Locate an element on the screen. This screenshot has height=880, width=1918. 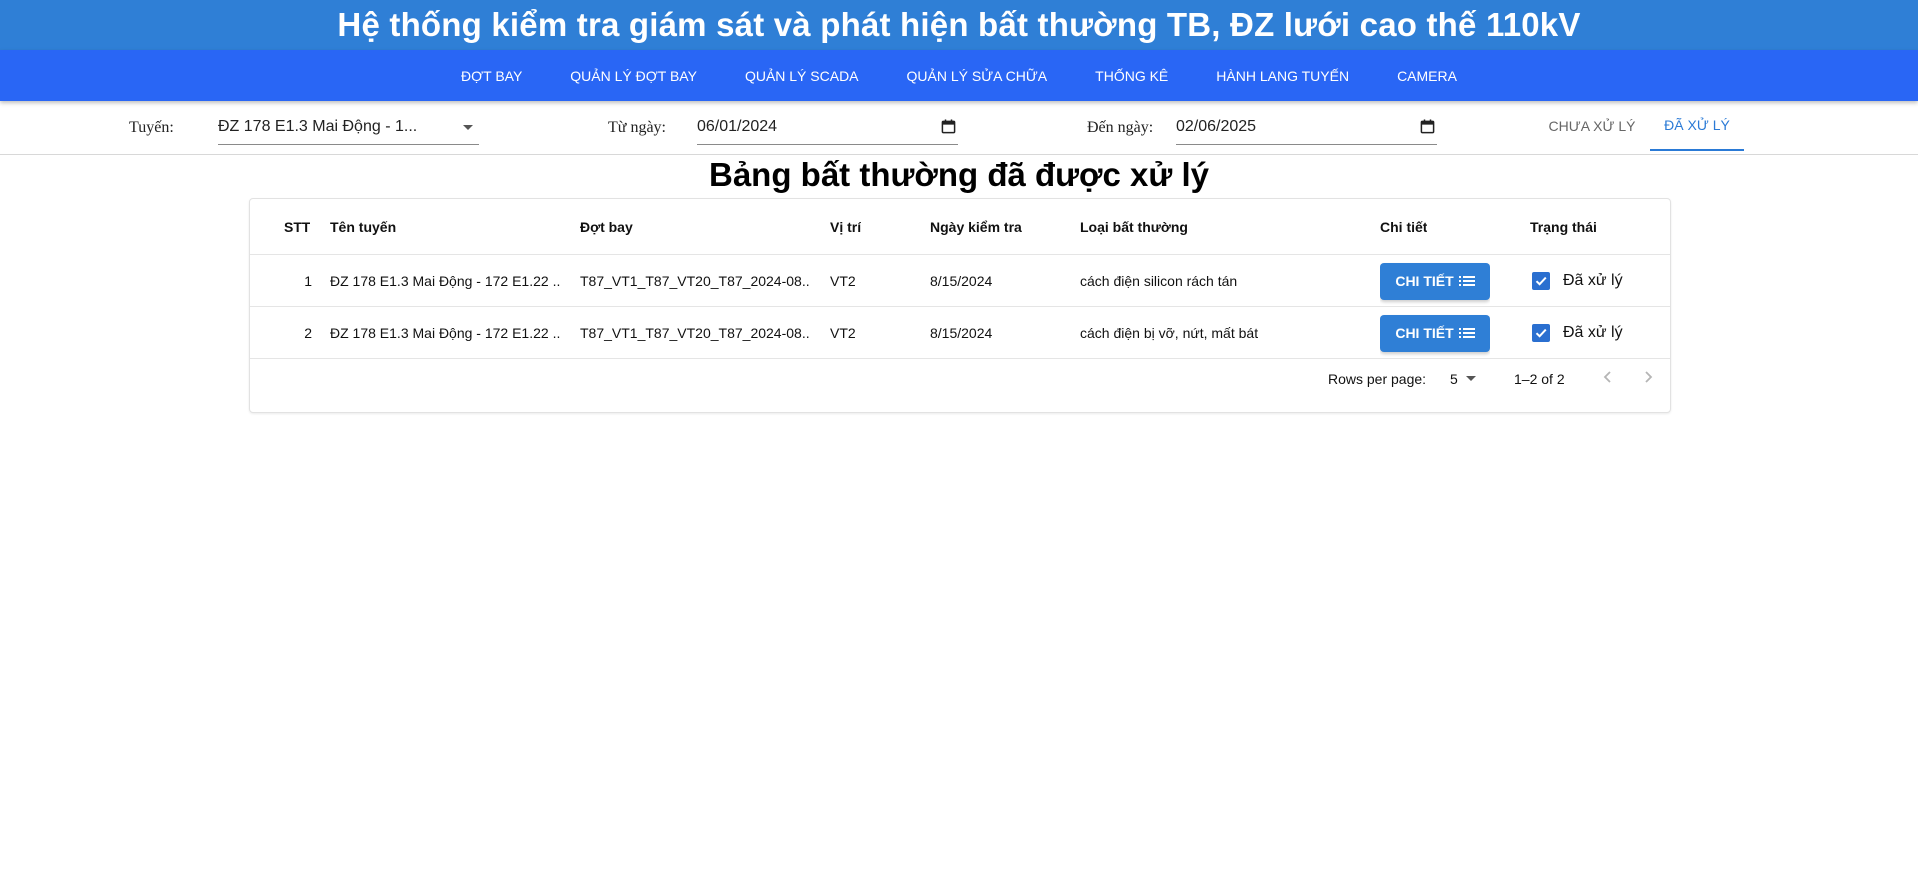
to-date-input: 02/06/2025 is located at coordinates (1306, 127).